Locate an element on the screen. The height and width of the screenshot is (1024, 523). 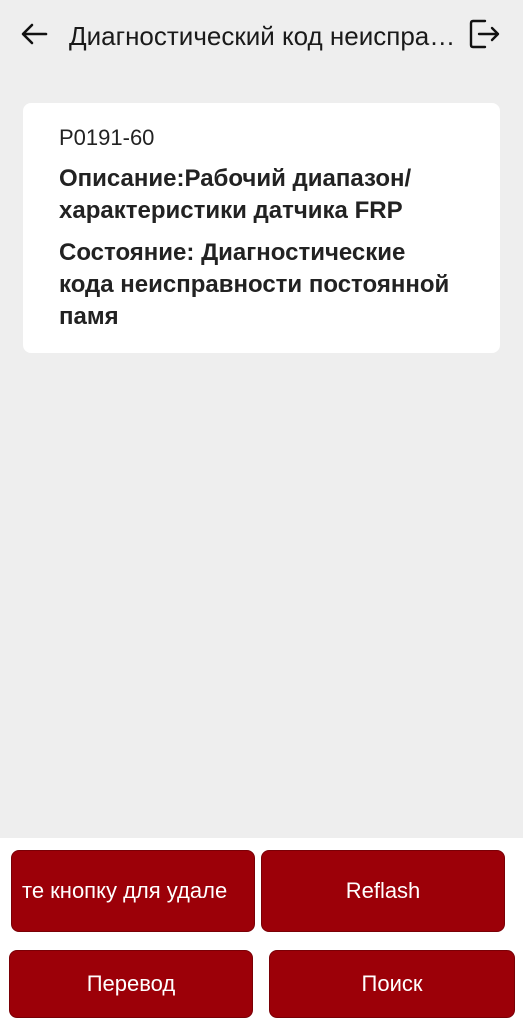
translate-button: Перевод is located at coordinates (131, 984).